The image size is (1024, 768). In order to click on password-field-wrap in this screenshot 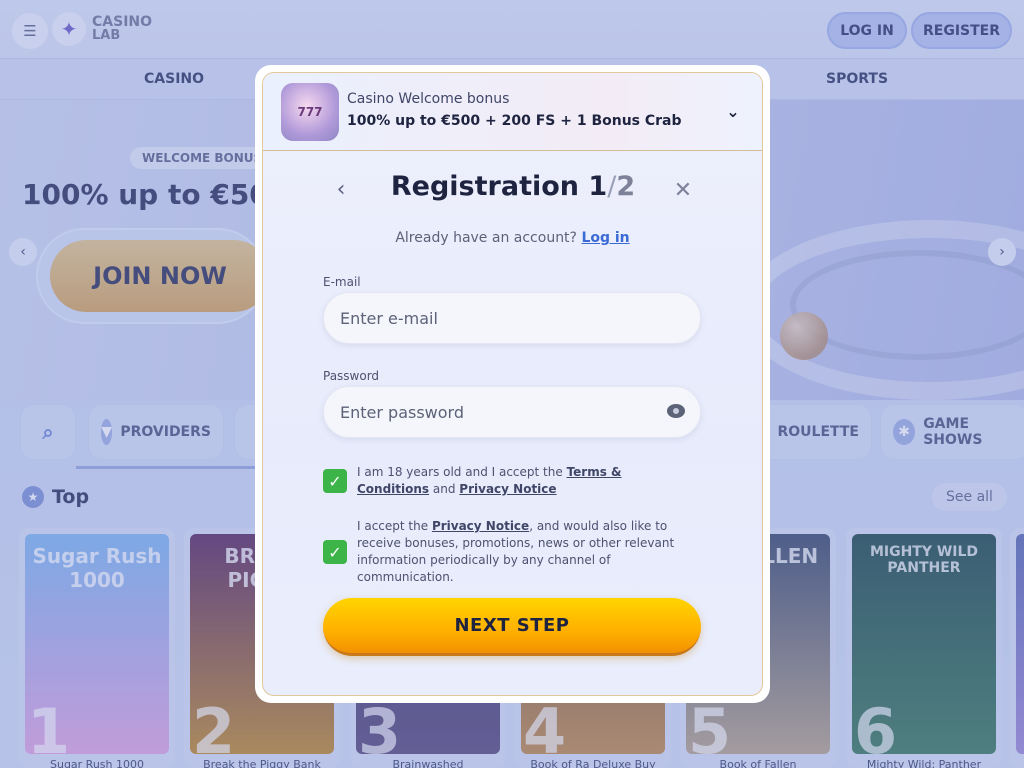, I will do `click(512, 412)`.